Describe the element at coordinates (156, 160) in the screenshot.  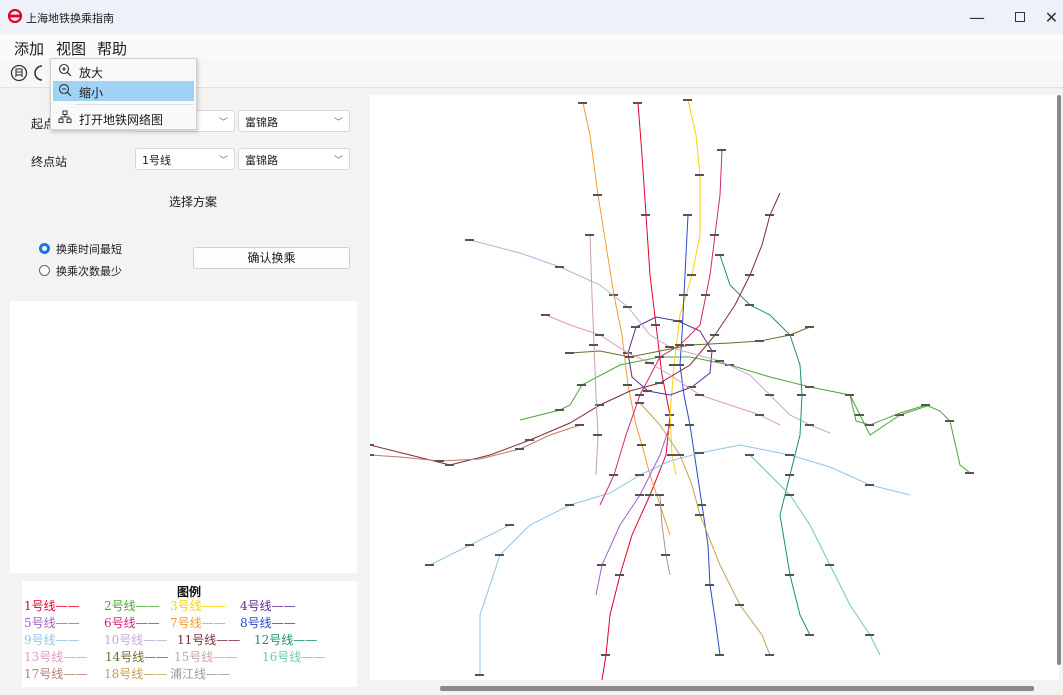
I see `end-line-value: 1号线` at that location.